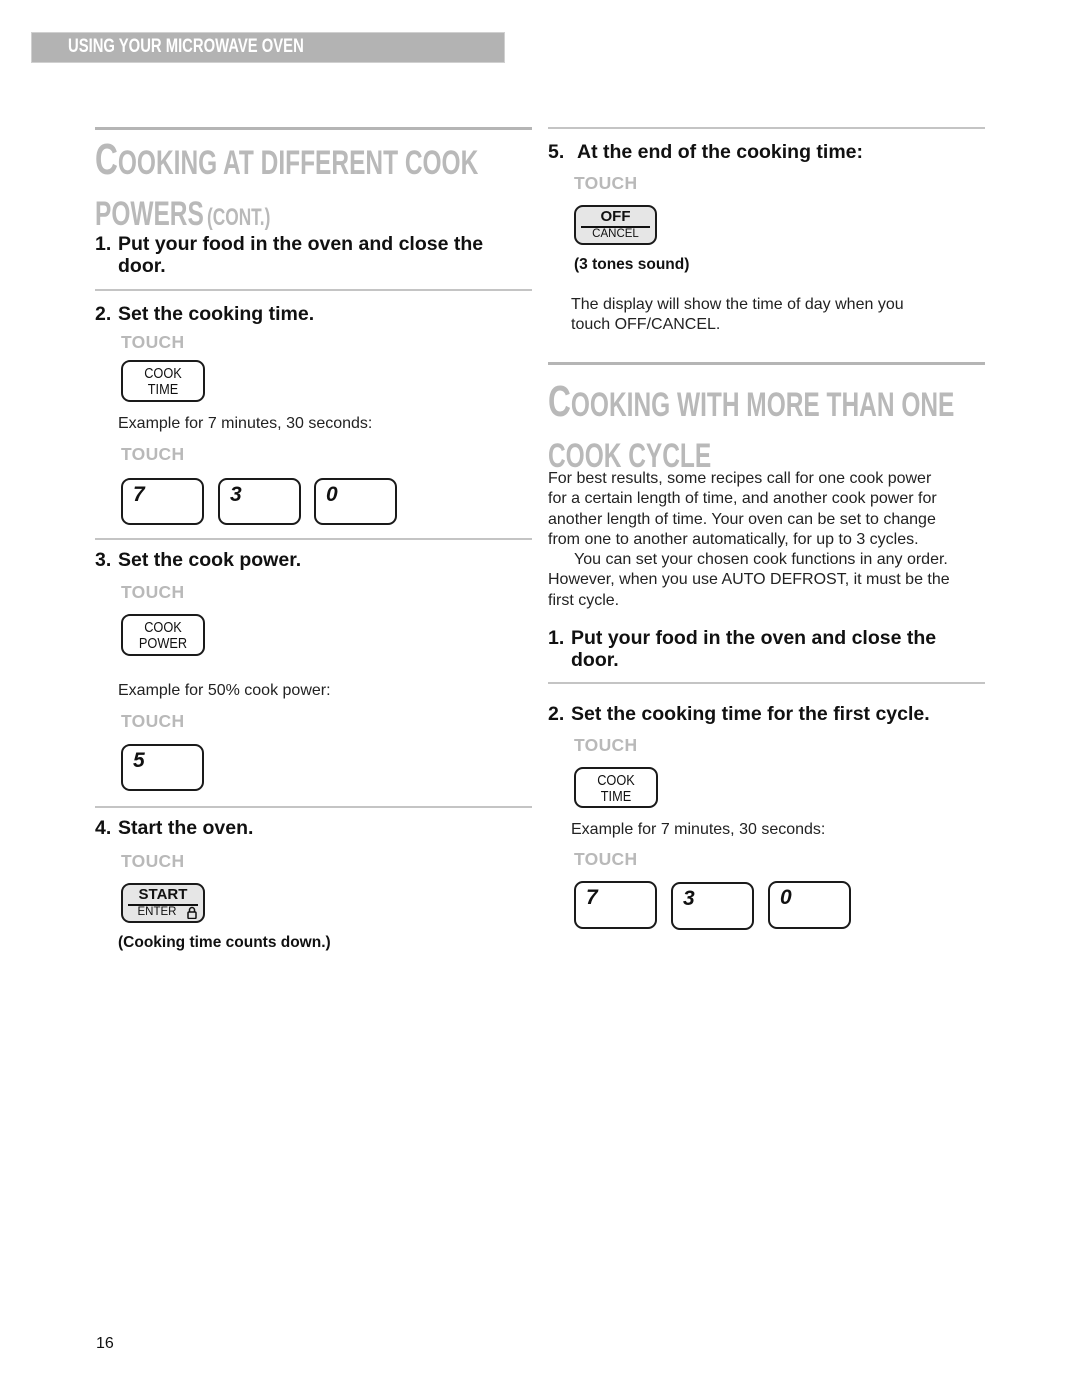 The height and width of the screenshot is (1397, 1080). Describe the element at coordinates (705, 152) in the screenshot. I see `step-5: 5. At the end of the cooking time:` at that location.